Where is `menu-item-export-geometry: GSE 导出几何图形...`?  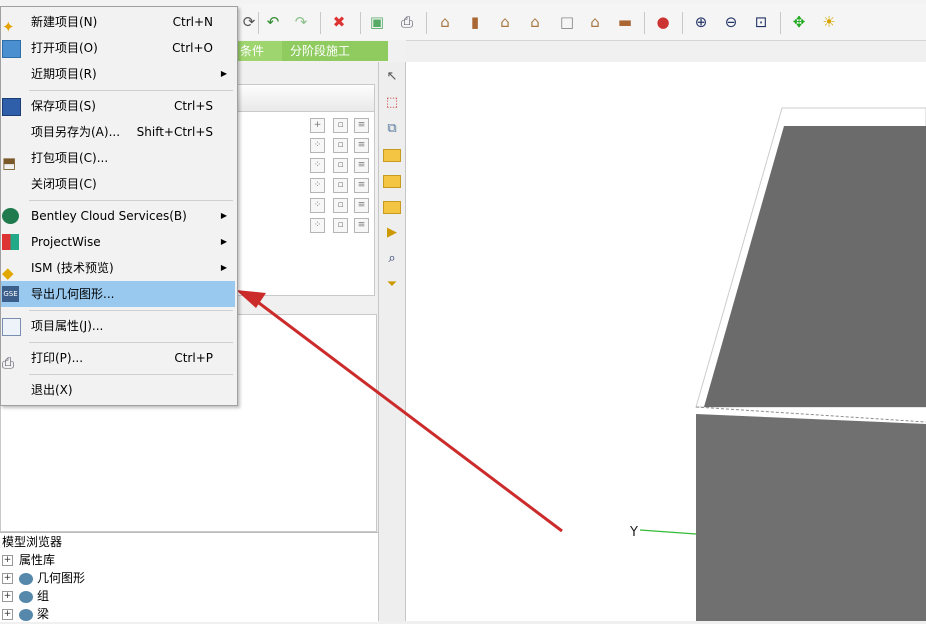
menu-item-export-geometry: GSE 导出几何图形... is located at coordinates (118, 294).